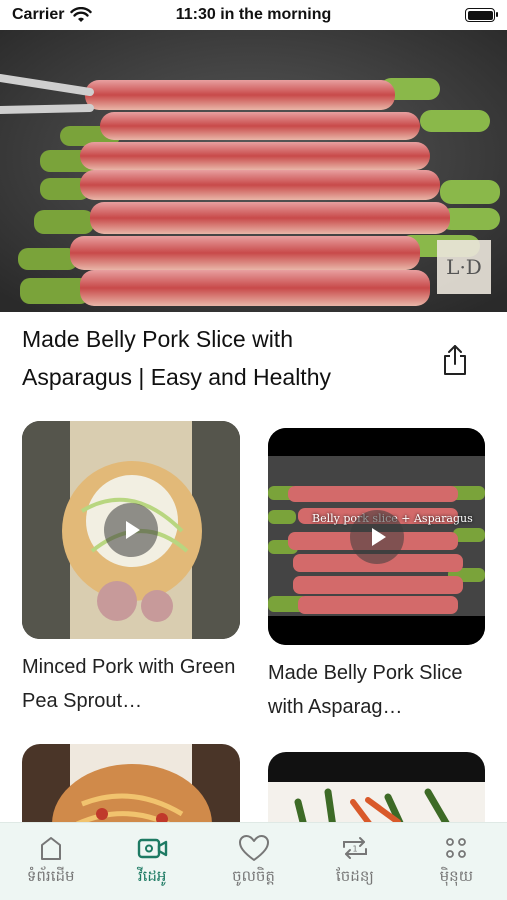 Image resolution: width=507 pixels, height=900 pixels. Describe the element at coordinates (456, 848) in the screenshot. I see `menu-grid-icon` at that location.